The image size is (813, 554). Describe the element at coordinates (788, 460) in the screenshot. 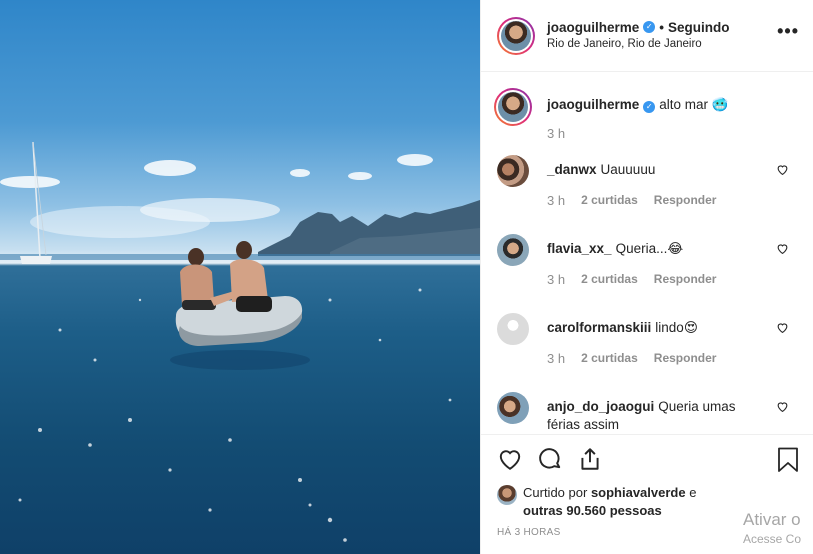

I see `bookmark-icon` at that location.